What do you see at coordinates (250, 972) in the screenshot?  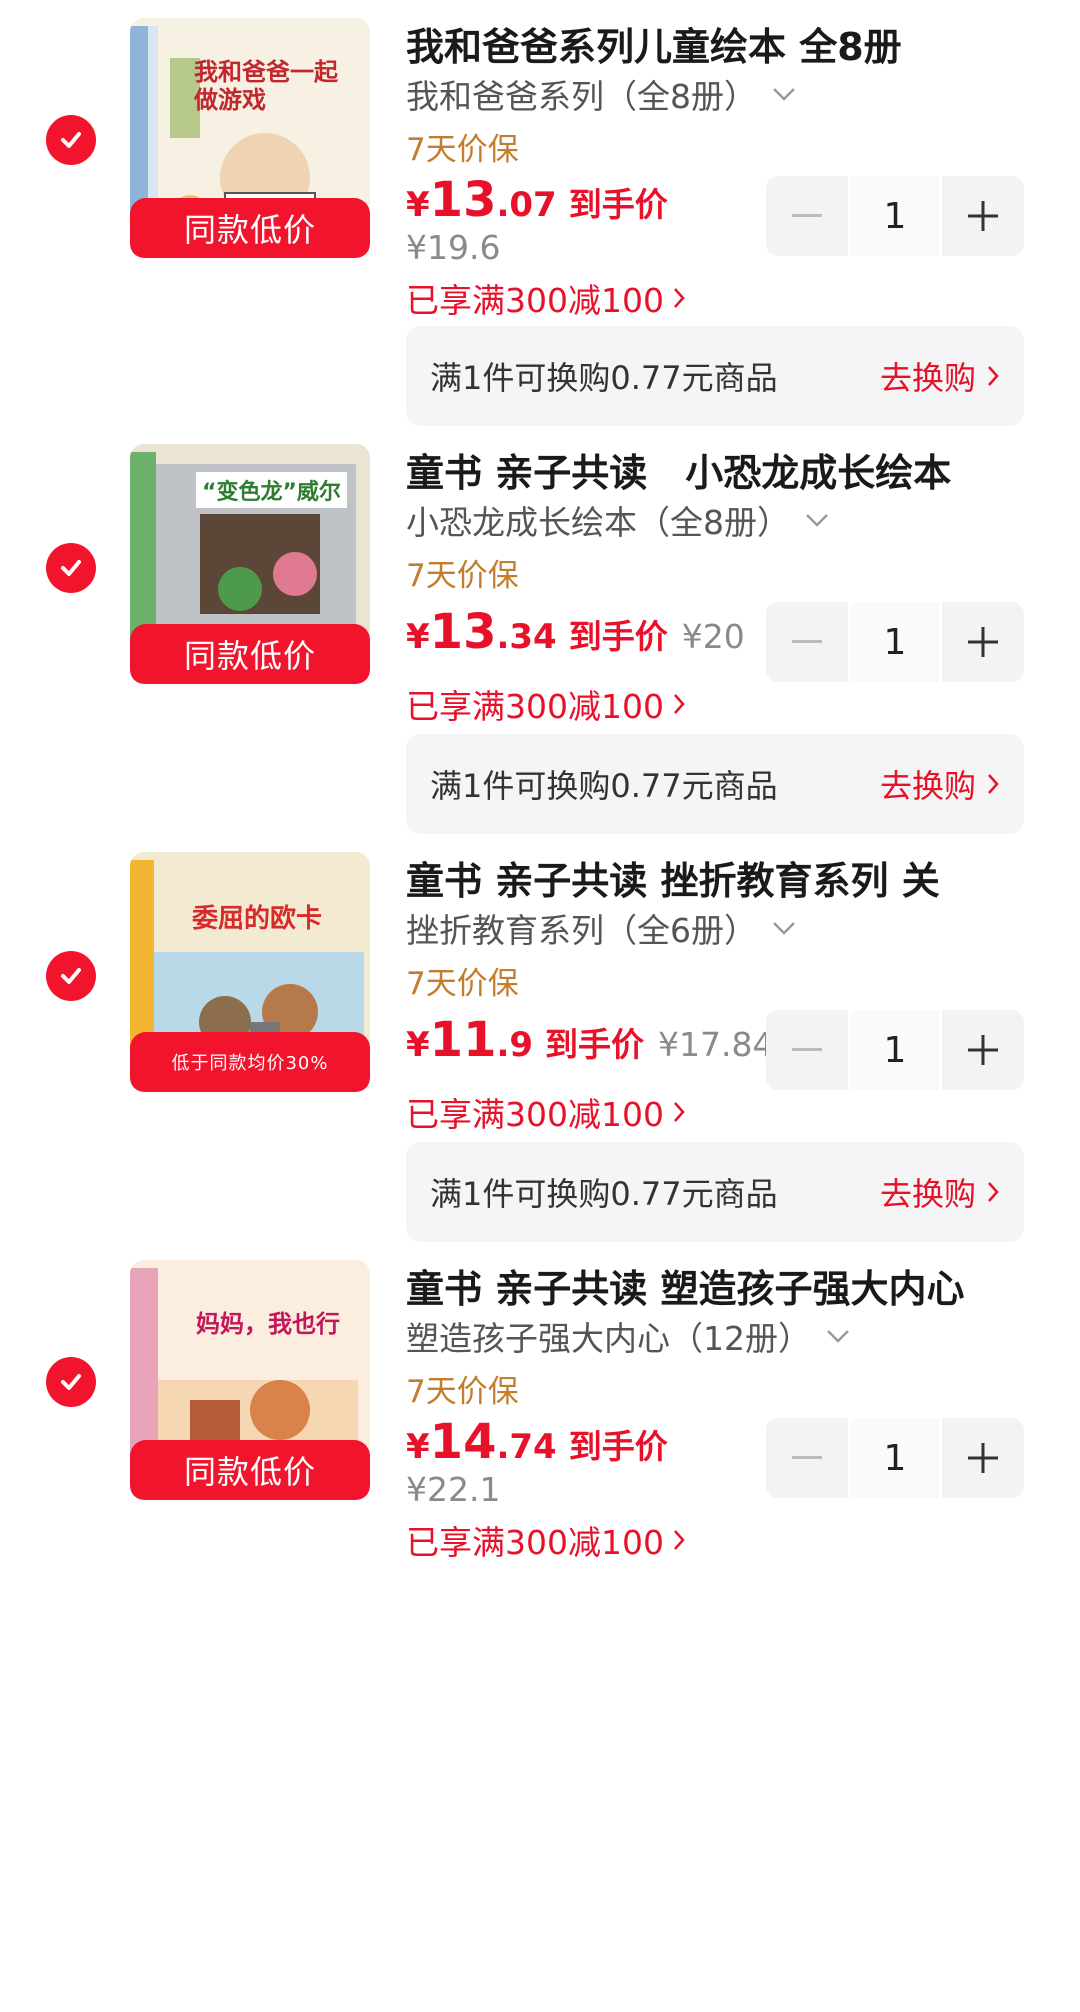 I see `product-image: 委屈的欧卡 低于同款均价30%` at bounding box center [250, 972].